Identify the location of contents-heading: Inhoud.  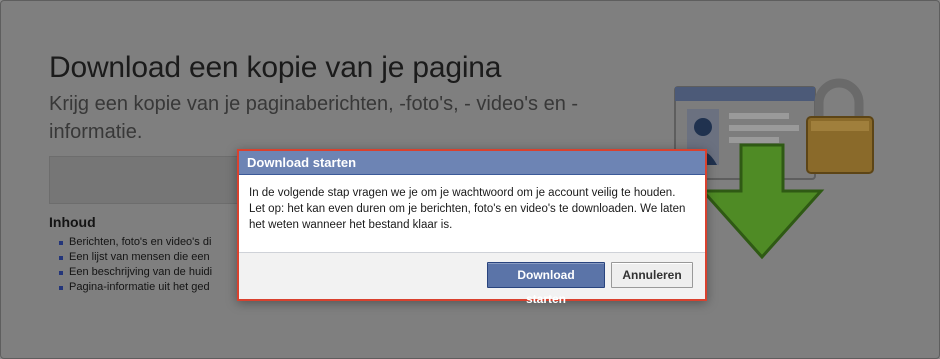
(72, 222).